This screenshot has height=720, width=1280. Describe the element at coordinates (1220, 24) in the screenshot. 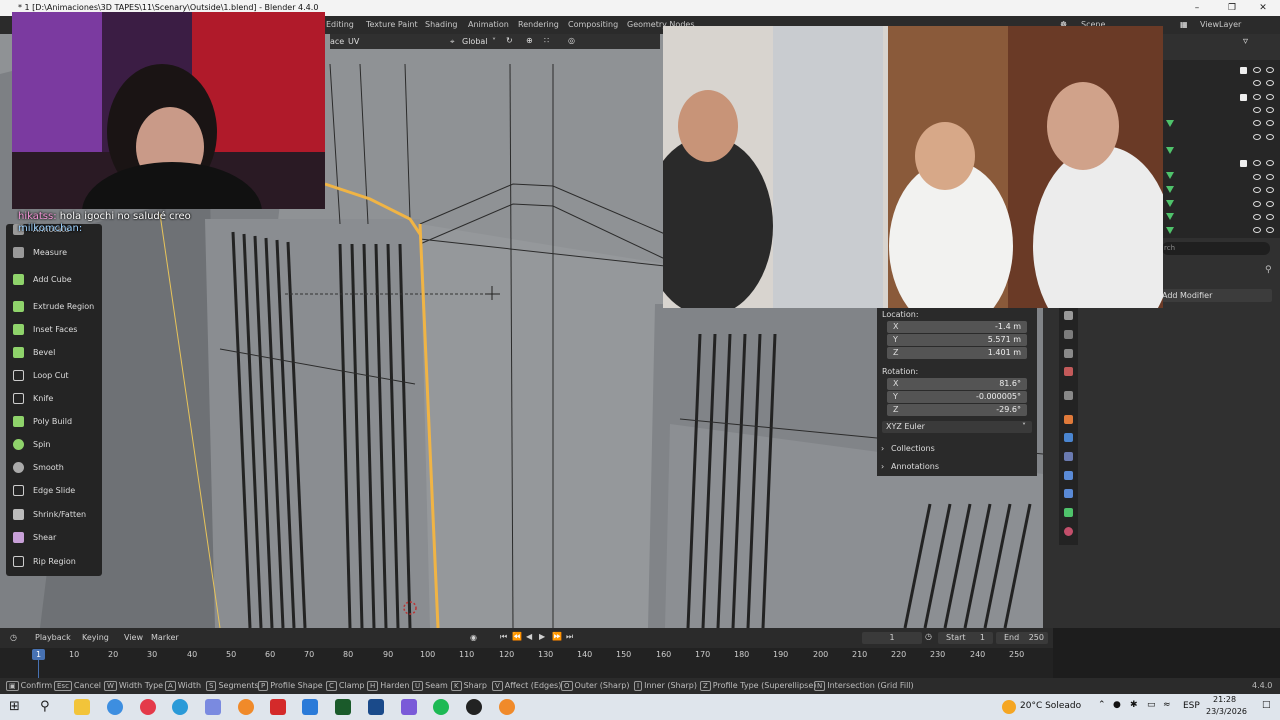

I see `viewlayer-selector: ViewLayer` at that location.